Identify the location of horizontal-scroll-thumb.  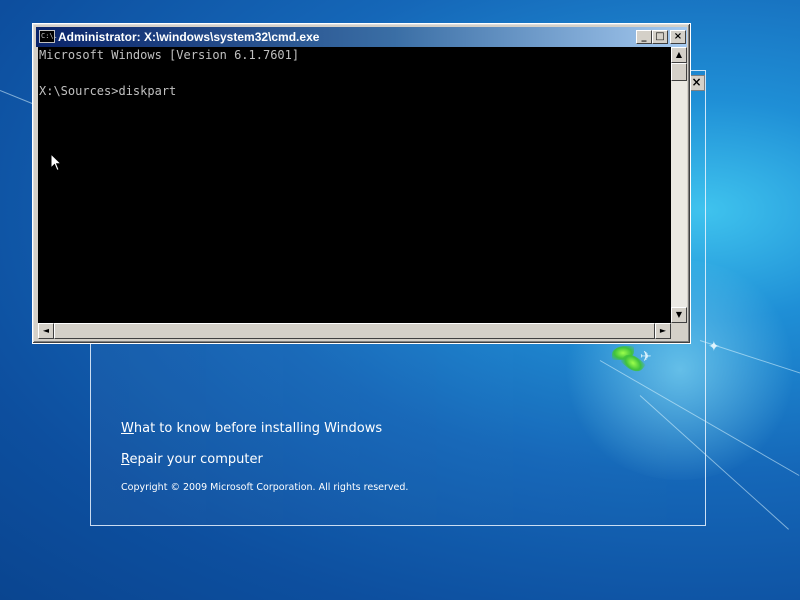
(354, 331).